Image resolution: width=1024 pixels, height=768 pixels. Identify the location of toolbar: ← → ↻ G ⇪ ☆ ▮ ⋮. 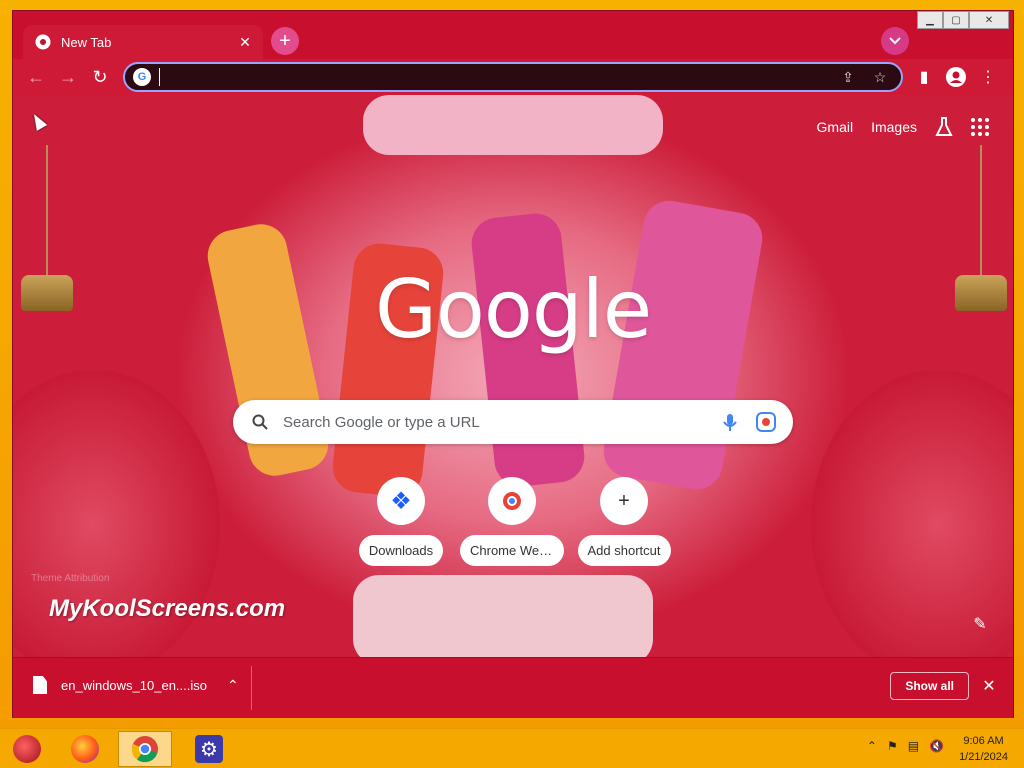
(513, 77).